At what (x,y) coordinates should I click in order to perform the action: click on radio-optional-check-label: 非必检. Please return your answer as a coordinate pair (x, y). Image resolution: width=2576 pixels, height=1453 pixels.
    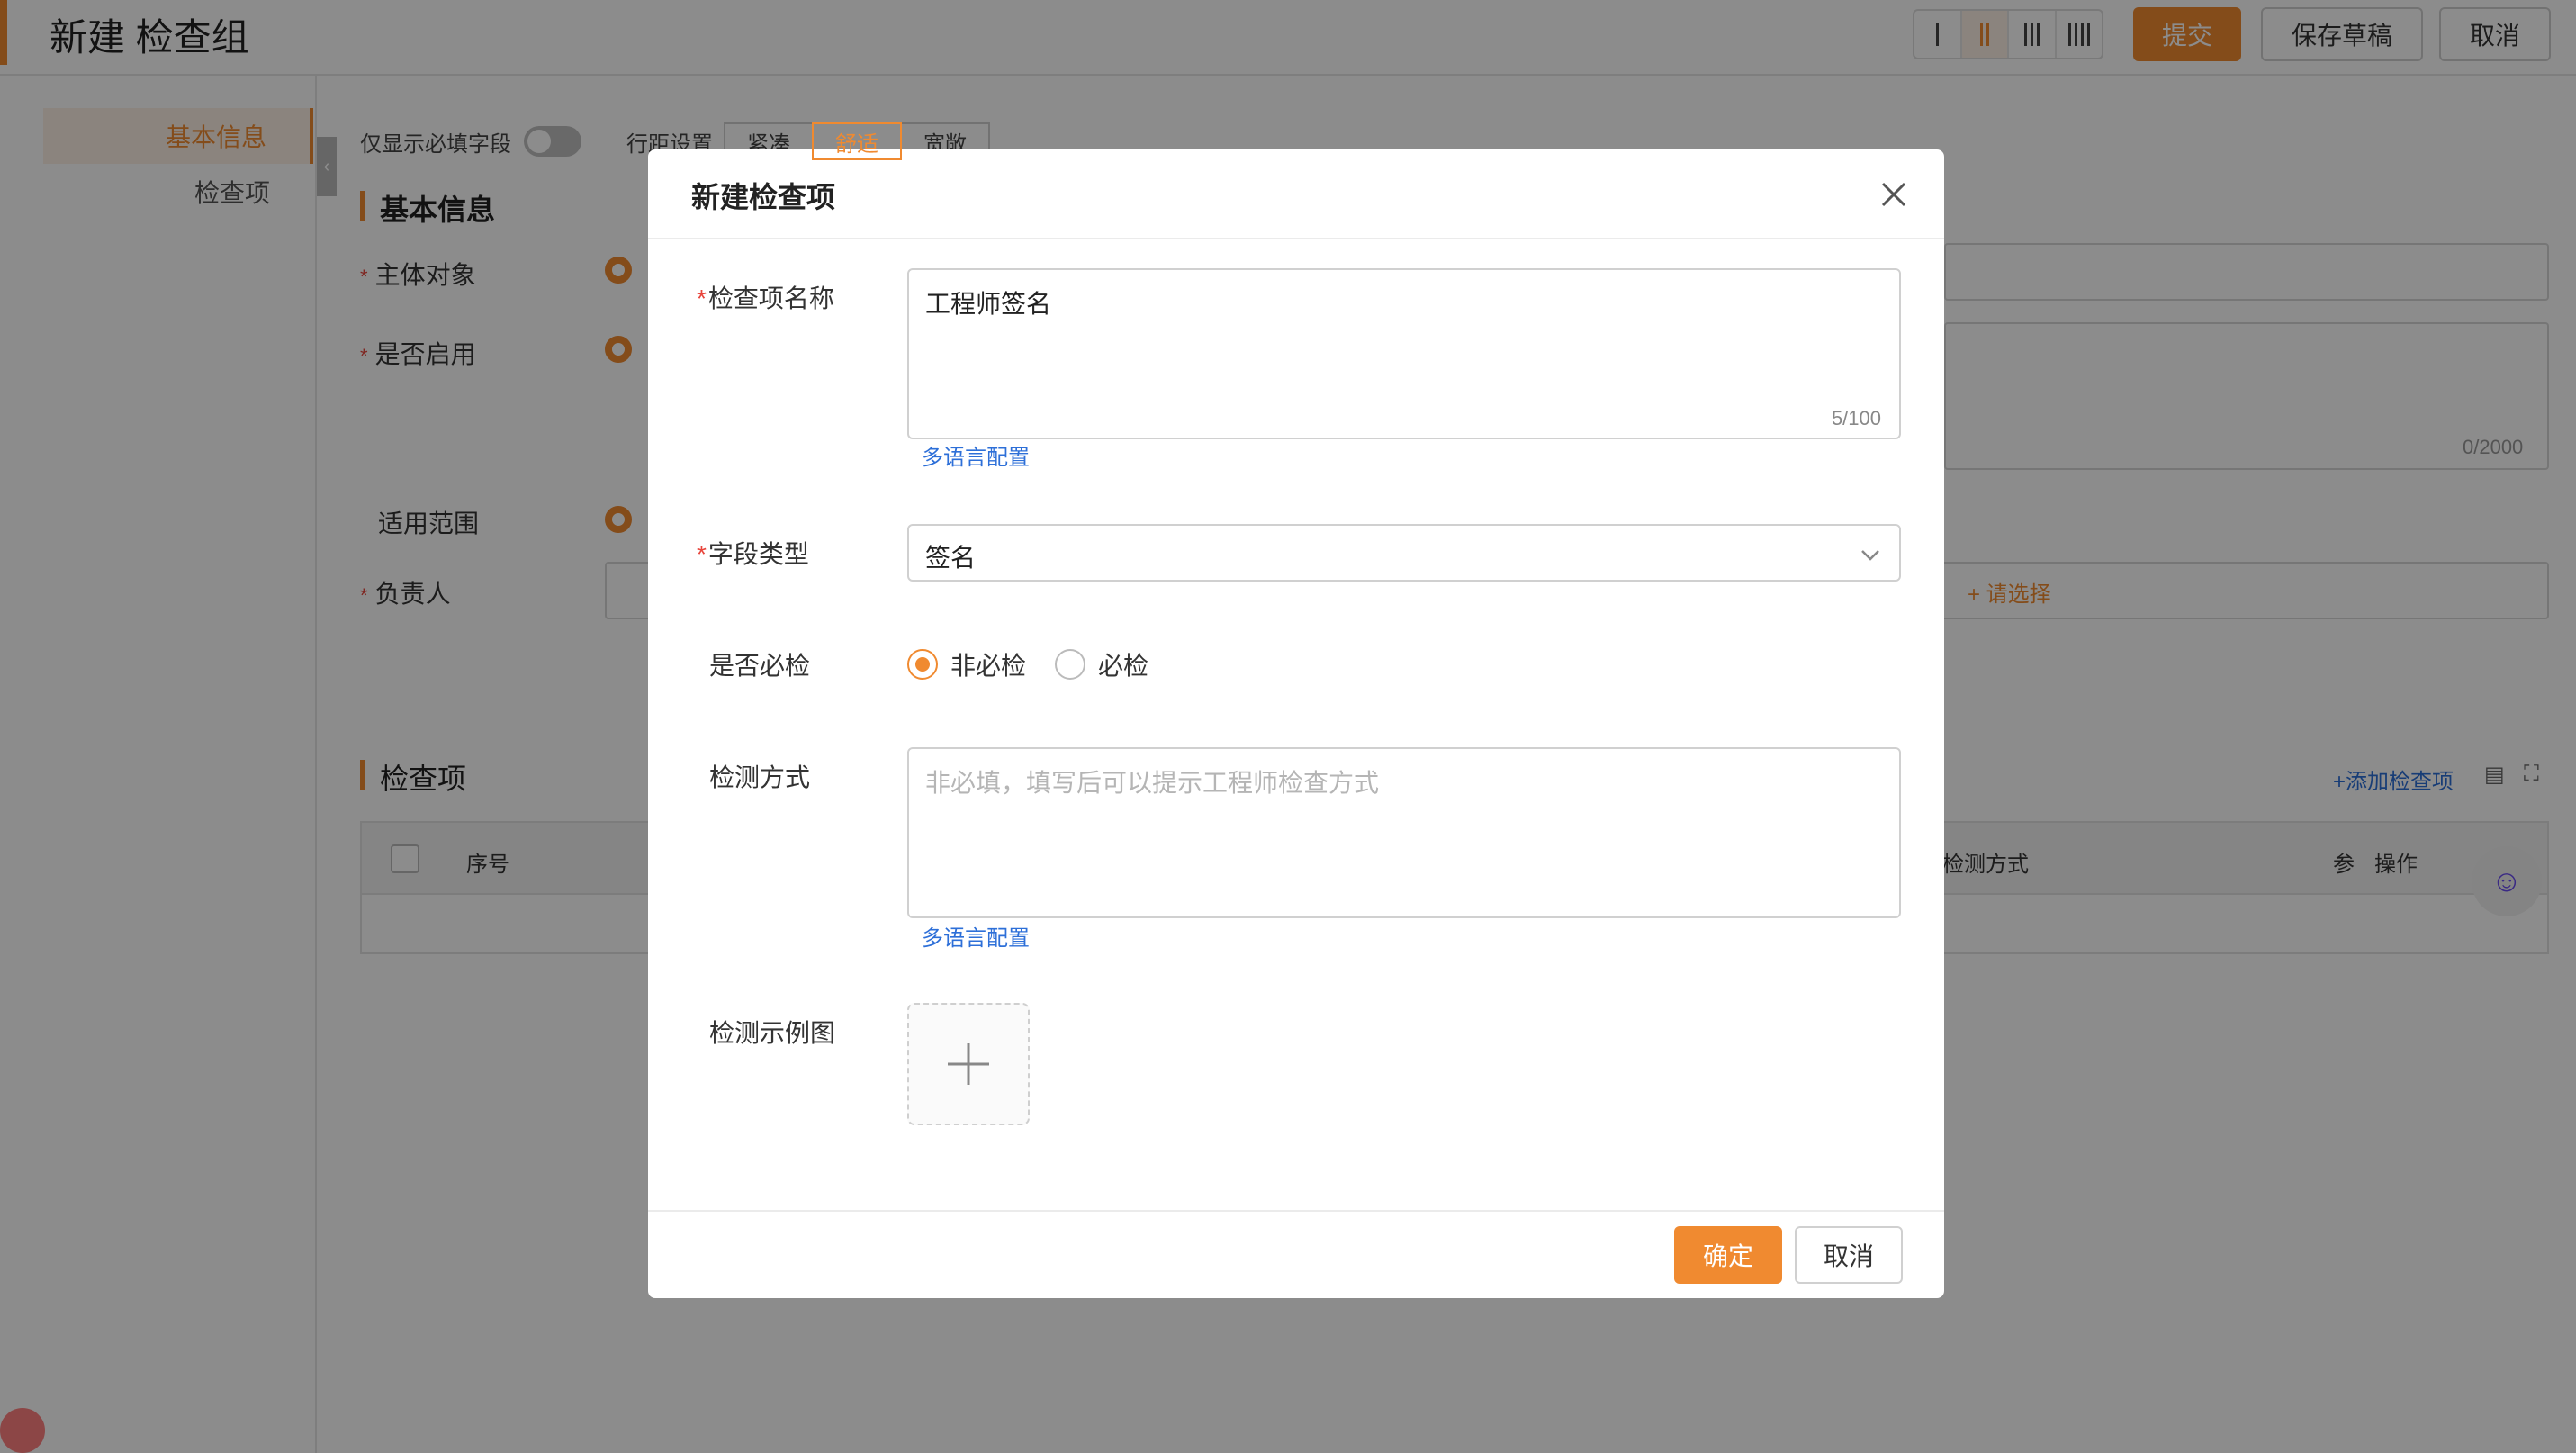
    Looking at the image, I should click on (988, 664).